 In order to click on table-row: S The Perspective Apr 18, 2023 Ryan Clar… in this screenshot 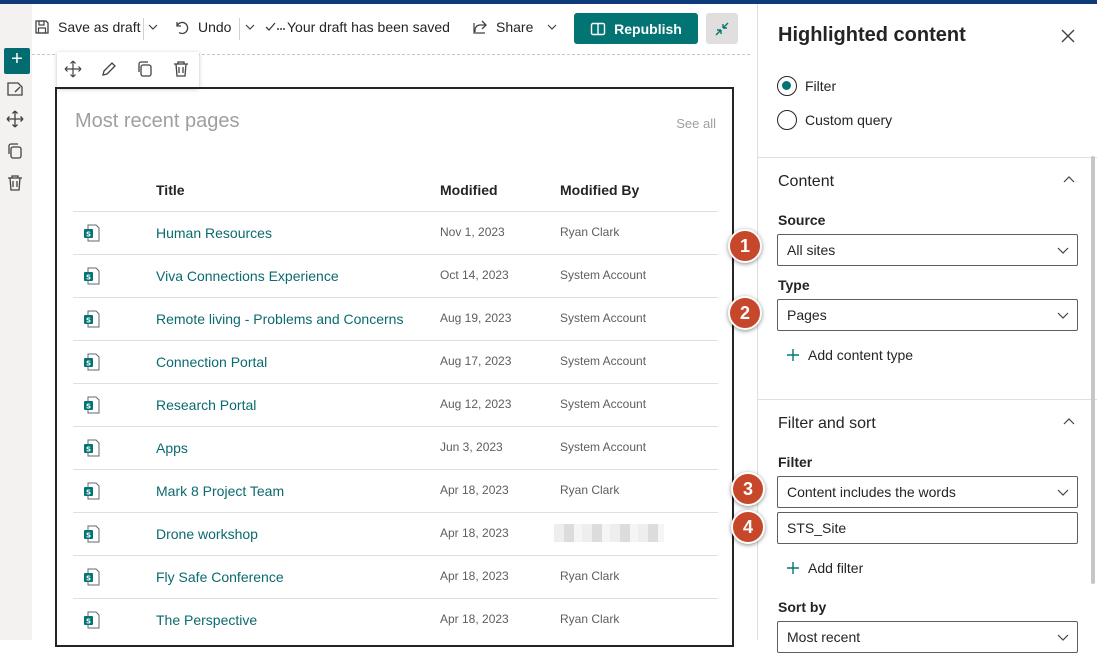, I will do `click(395, 619)`.